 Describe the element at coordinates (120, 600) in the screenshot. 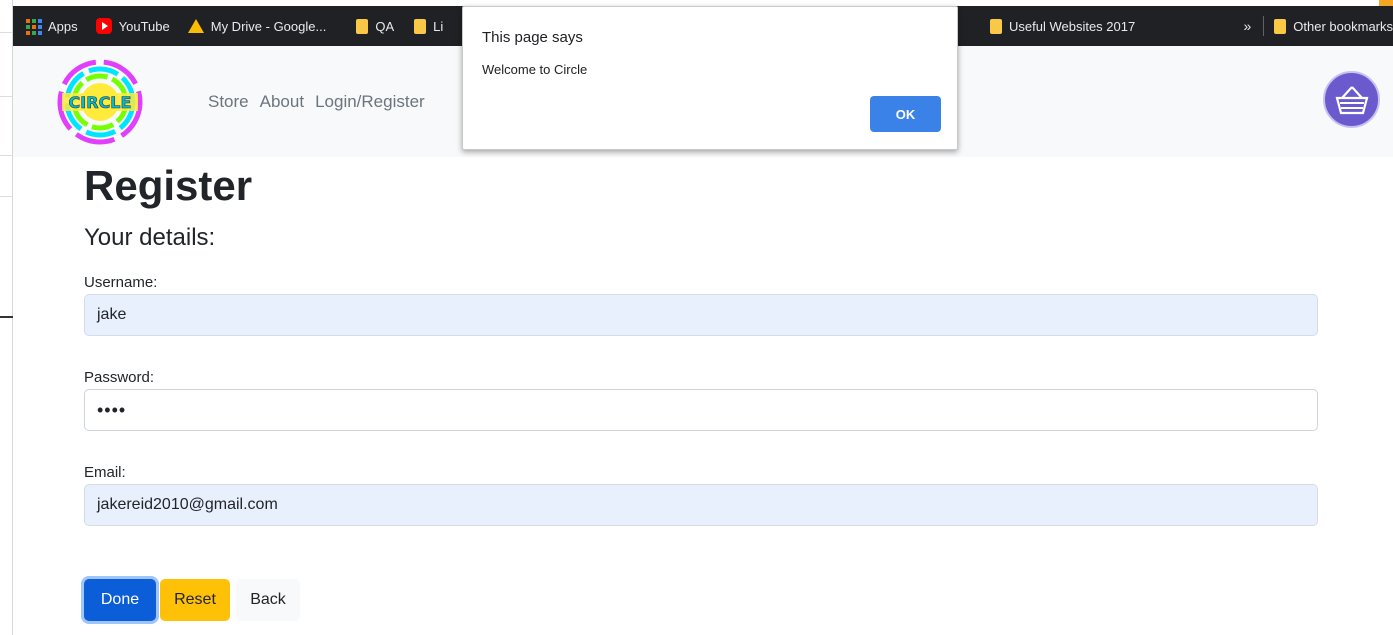

I see `done-button: Done` at that location.